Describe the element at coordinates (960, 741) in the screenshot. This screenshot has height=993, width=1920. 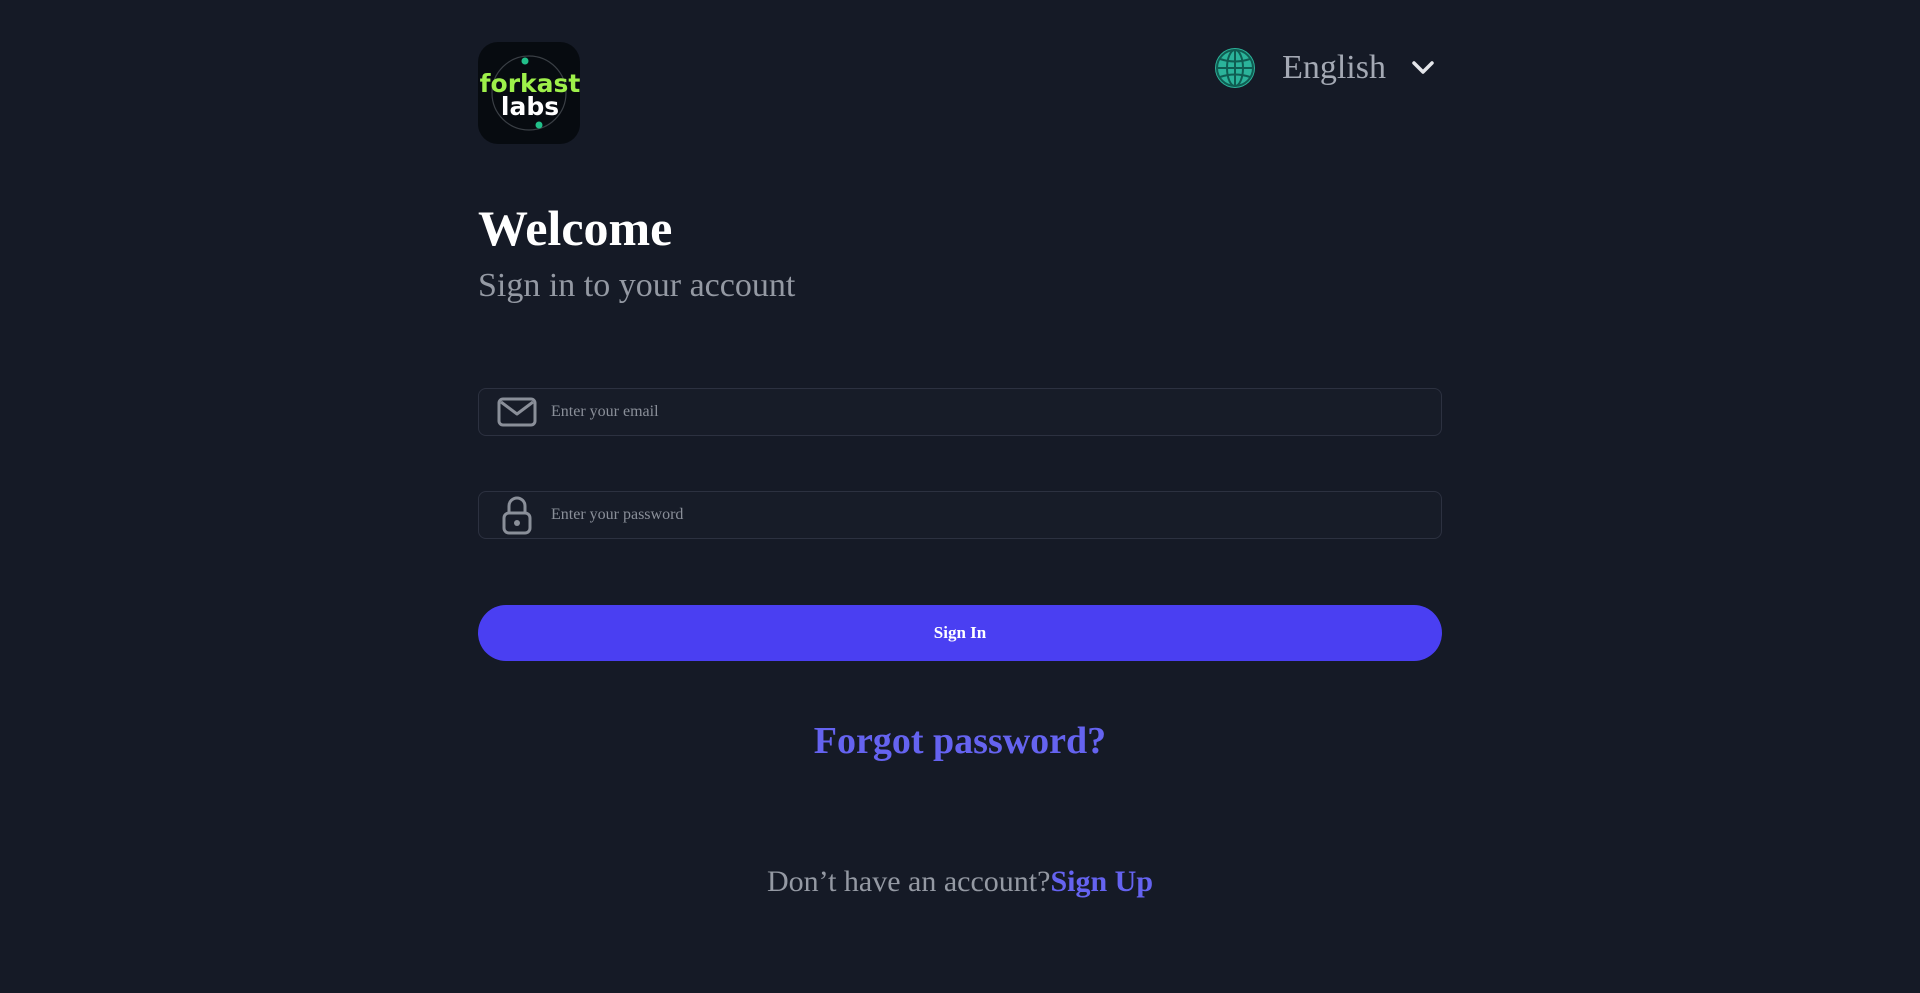
I see `forgot-password-link: Forgot password?` at that location.